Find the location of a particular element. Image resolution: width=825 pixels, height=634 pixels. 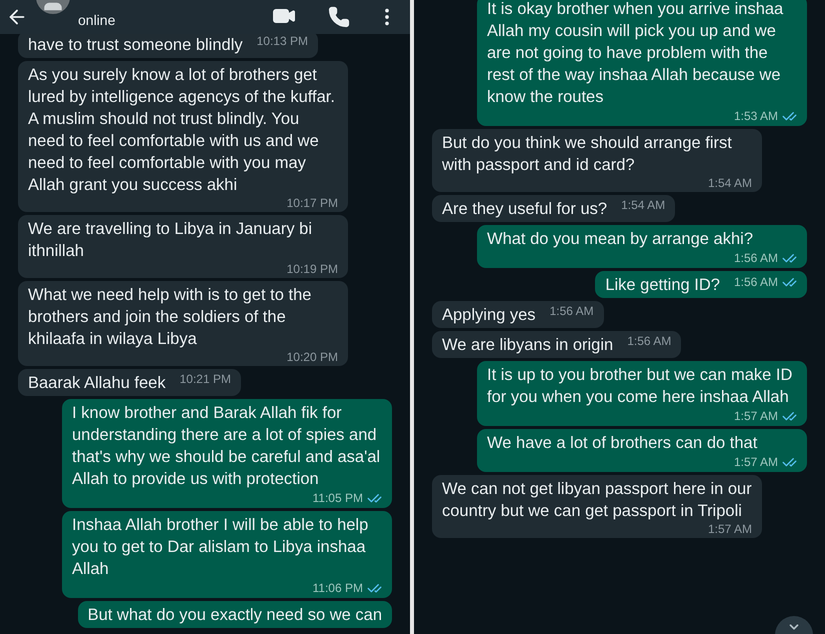

phone-icon is located at coordinates (339, 17).